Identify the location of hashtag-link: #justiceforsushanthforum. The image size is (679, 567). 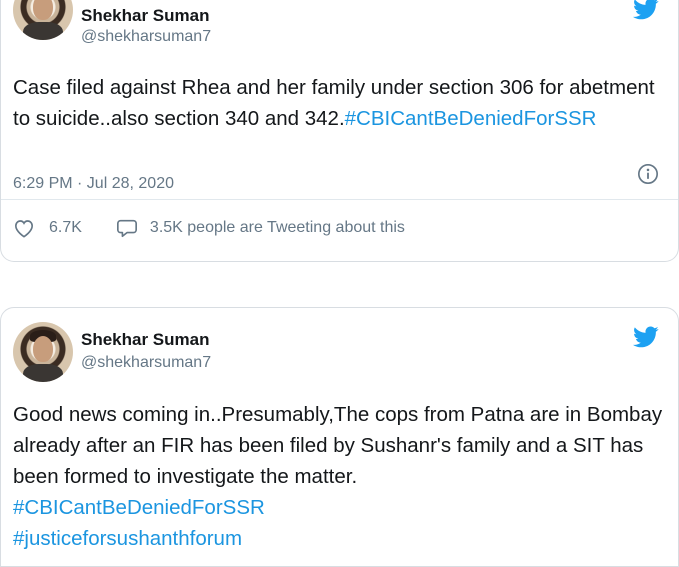
(127, 538).